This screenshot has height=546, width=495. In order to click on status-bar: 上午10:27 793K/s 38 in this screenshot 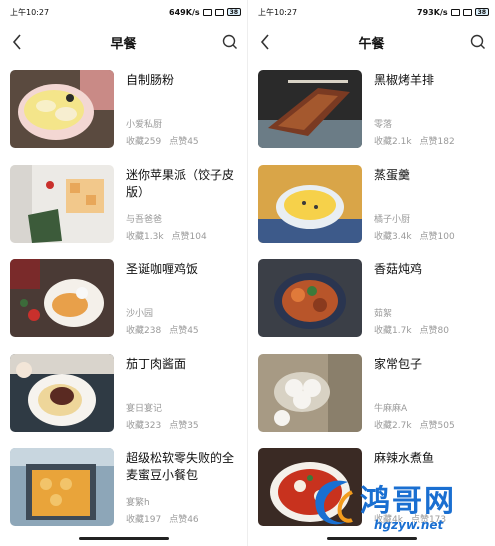, I will do `click(371, 12)`.